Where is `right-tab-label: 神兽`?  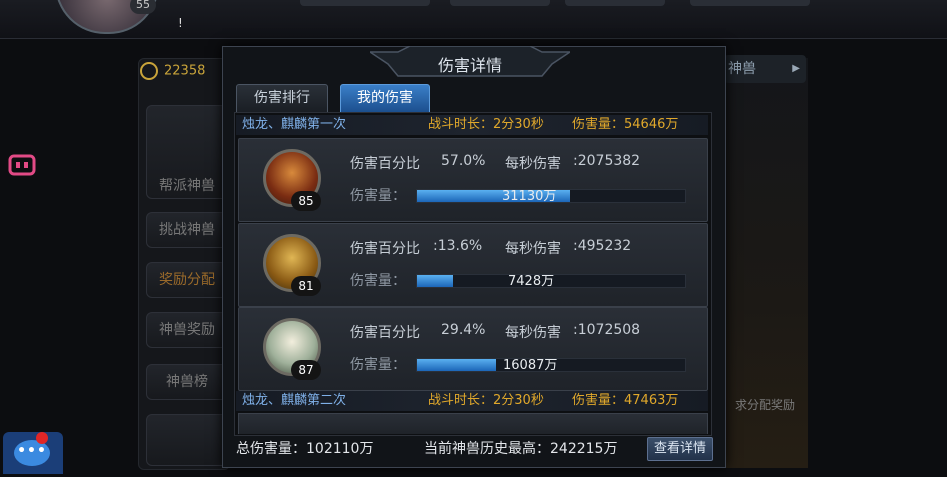
right-tab-label: 神兽 is located at coordinates (742, 69).